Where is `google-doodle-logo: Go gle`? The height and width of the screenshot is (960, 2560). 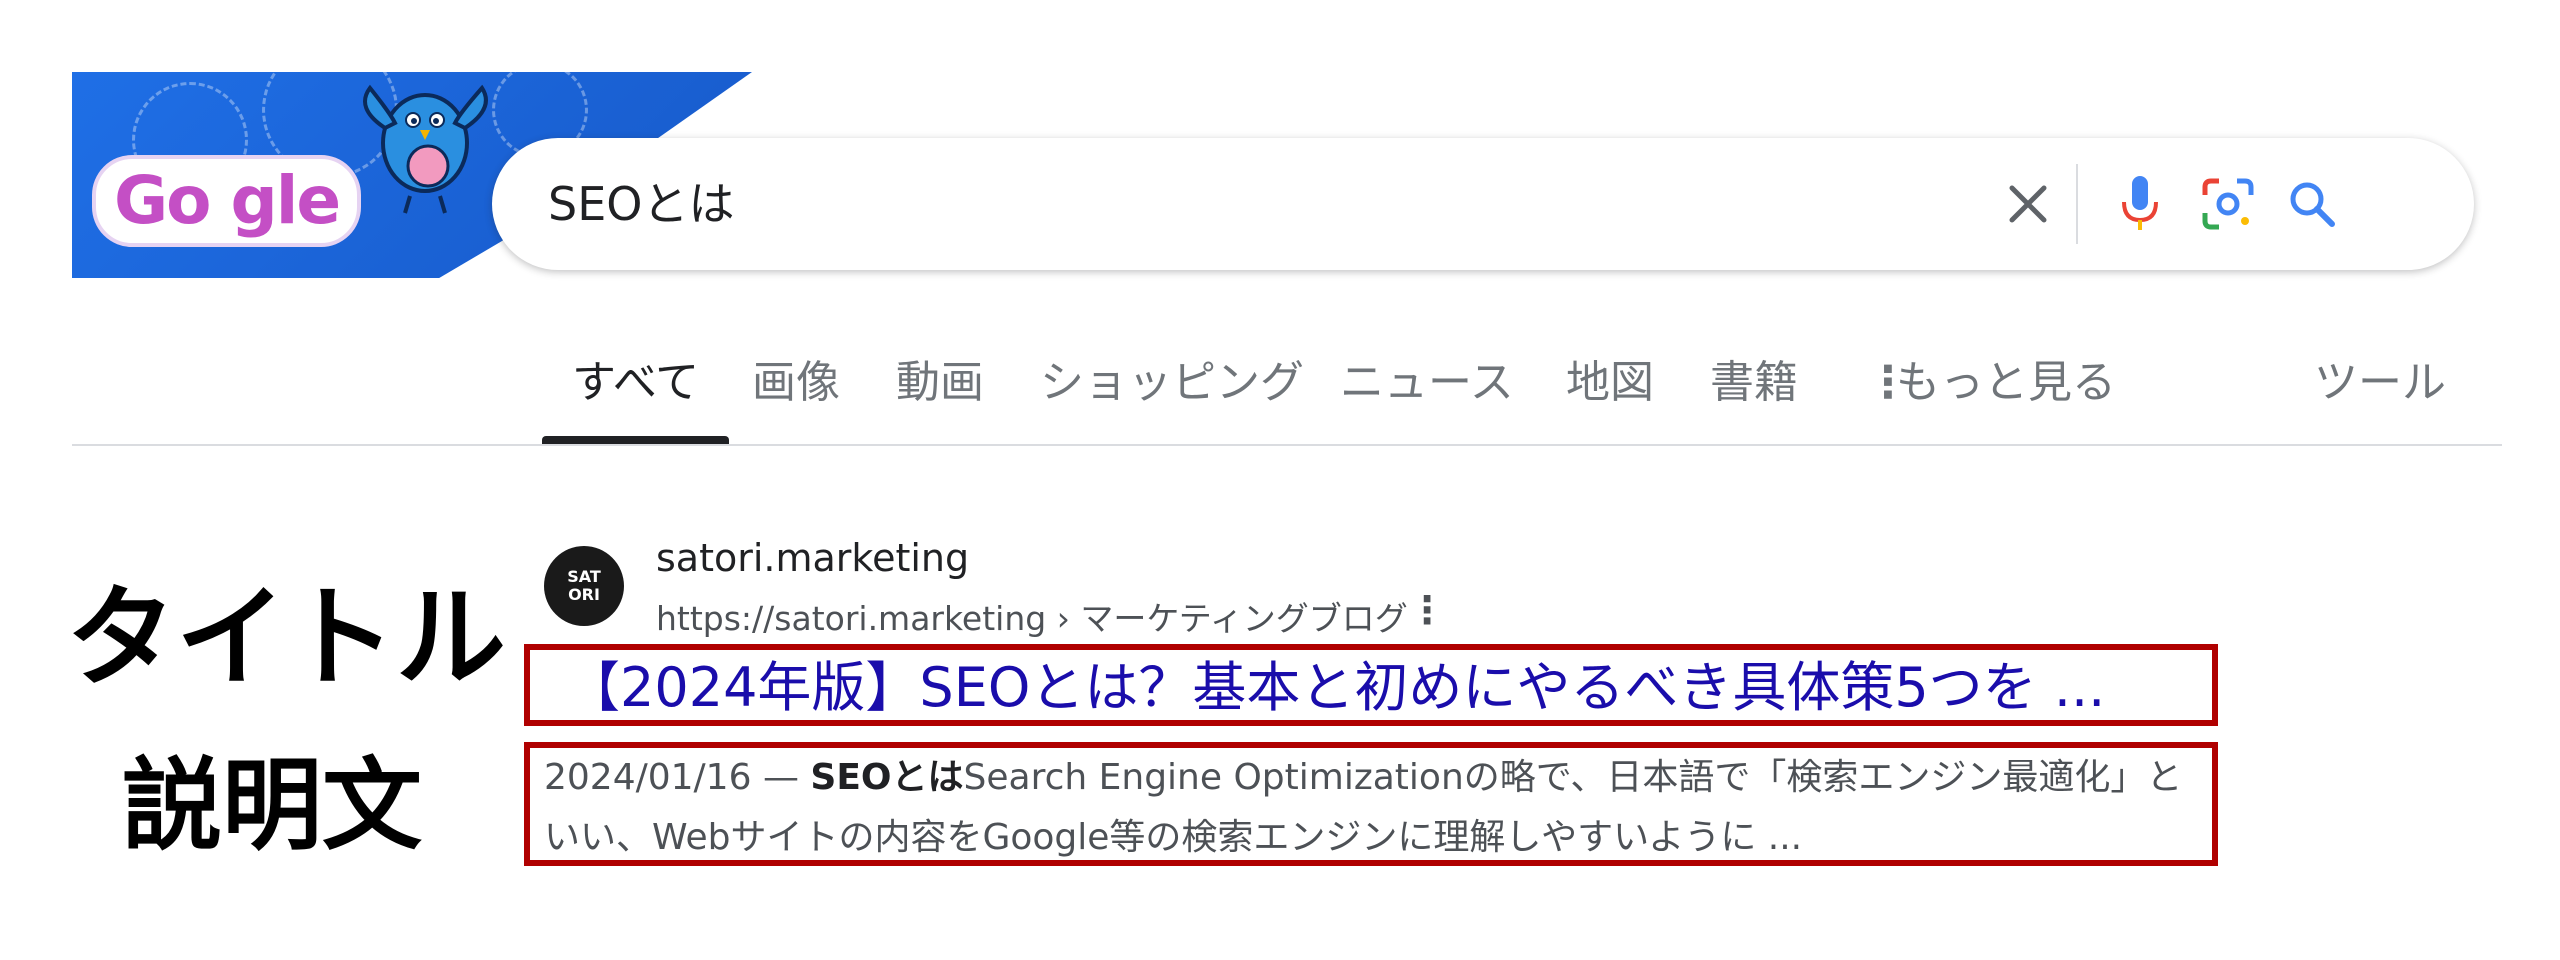 google-doodle-logo: Go gle is located at coordinates (237, 201).